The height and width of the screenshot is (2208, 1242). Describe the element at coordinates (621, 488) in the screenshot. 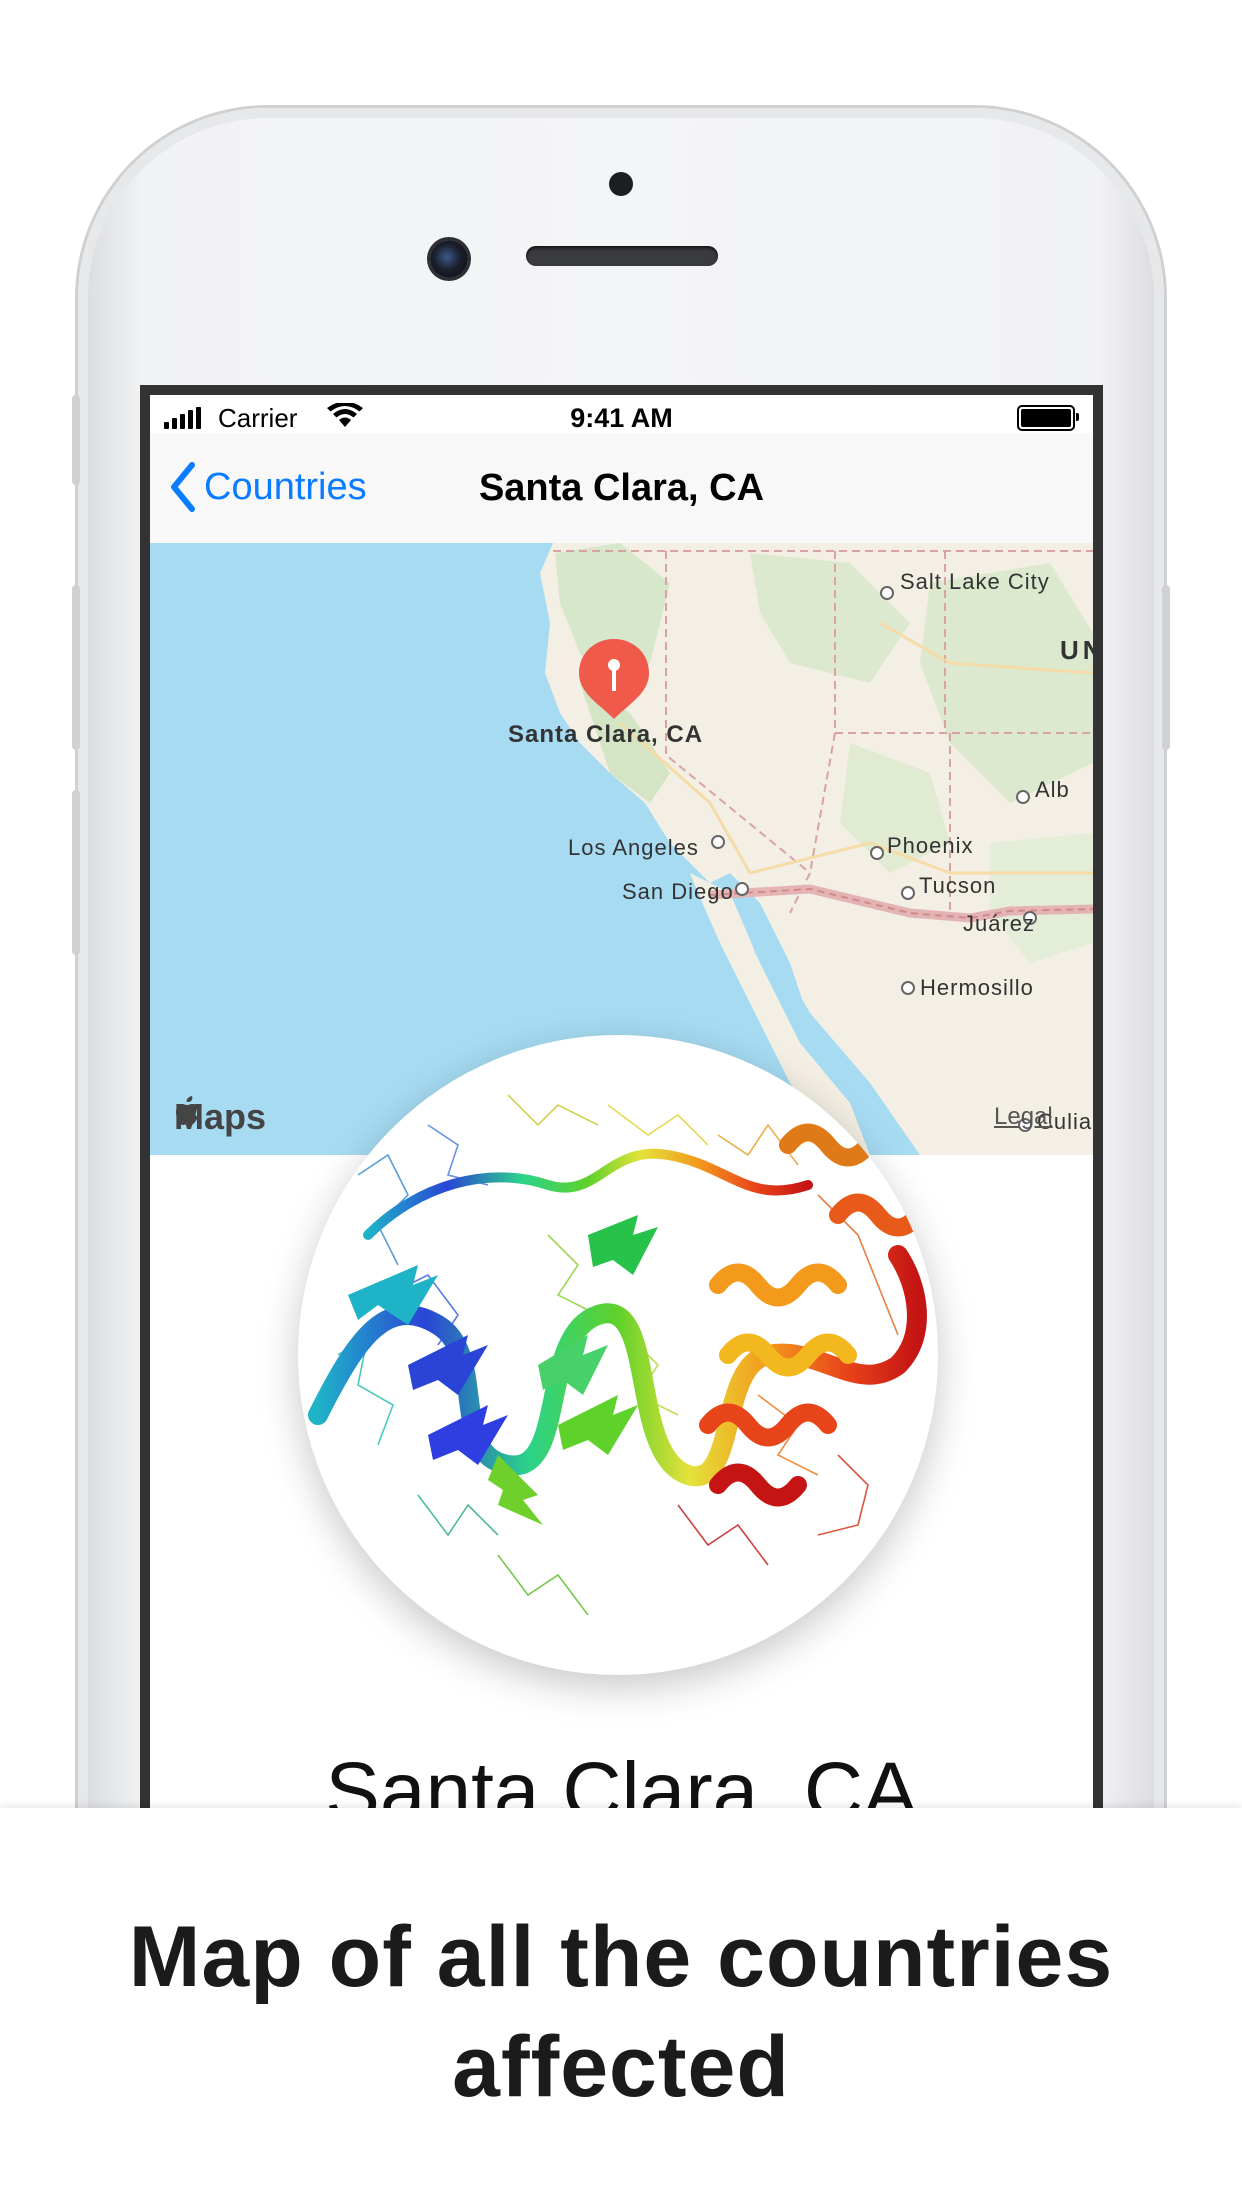

I see `navigation-bar: Countries Santa Clara, CA` at that location.